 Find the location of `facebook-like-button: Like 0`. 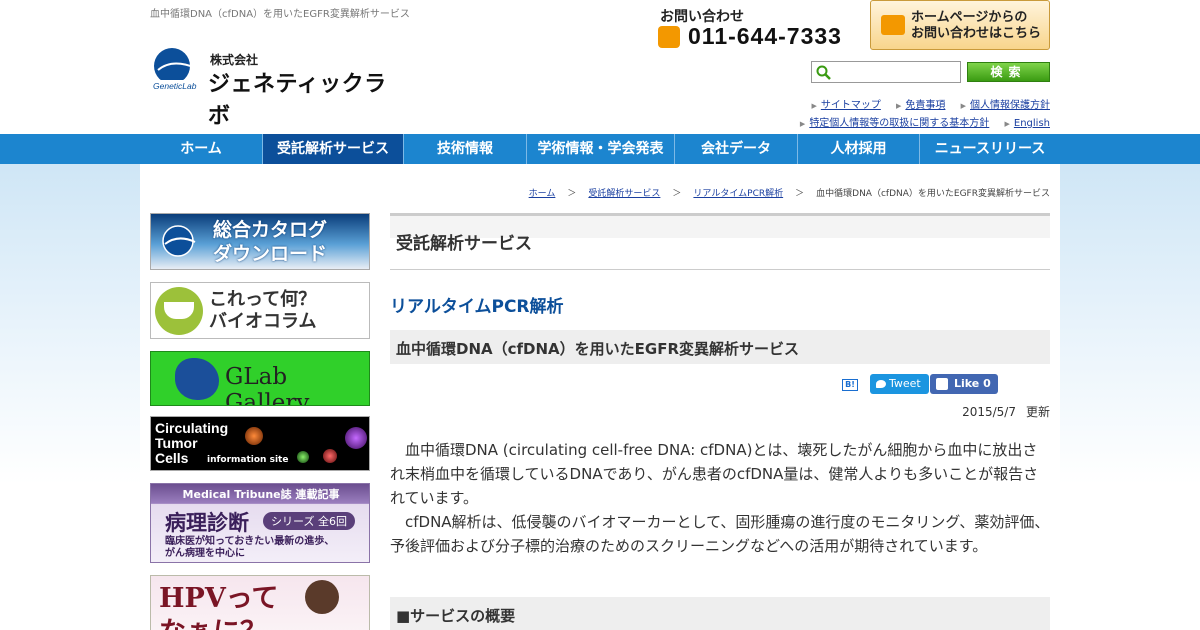

facebook-like-button: Like 0 is located at coordinates (964, 384).